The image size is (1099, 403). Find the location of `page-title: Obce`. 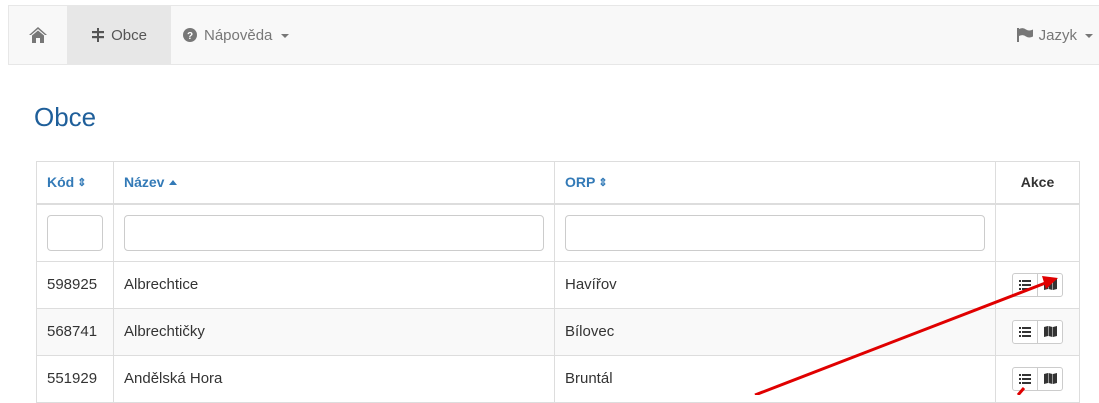

page-title: Obce is located at coordinates (65, 117).